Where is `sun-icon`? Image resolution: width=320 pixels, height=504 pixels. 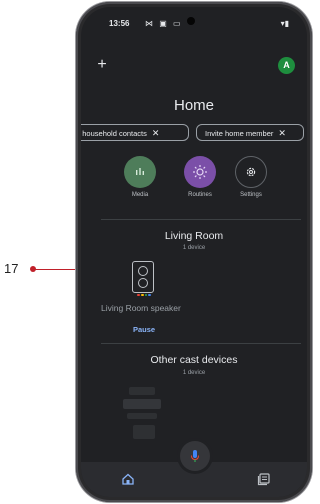
sun-icon is located at coordinates (200, 172).